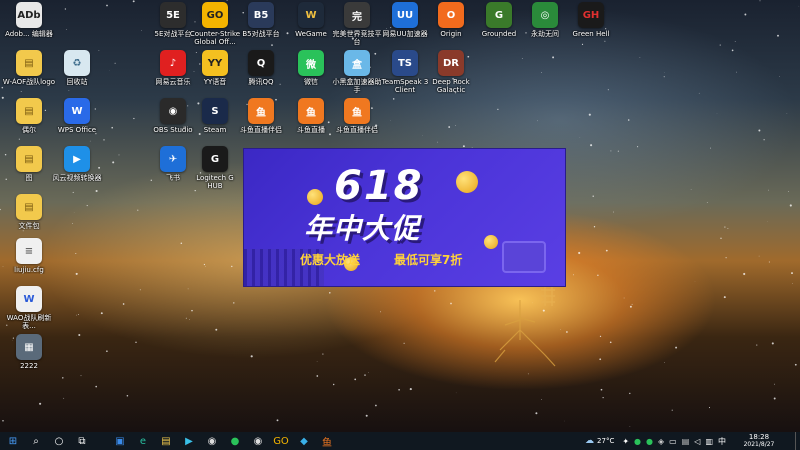 This screenshot has height=450, width=800. I want to click on desktop-icon: YY YY语音, so click(215, 76).